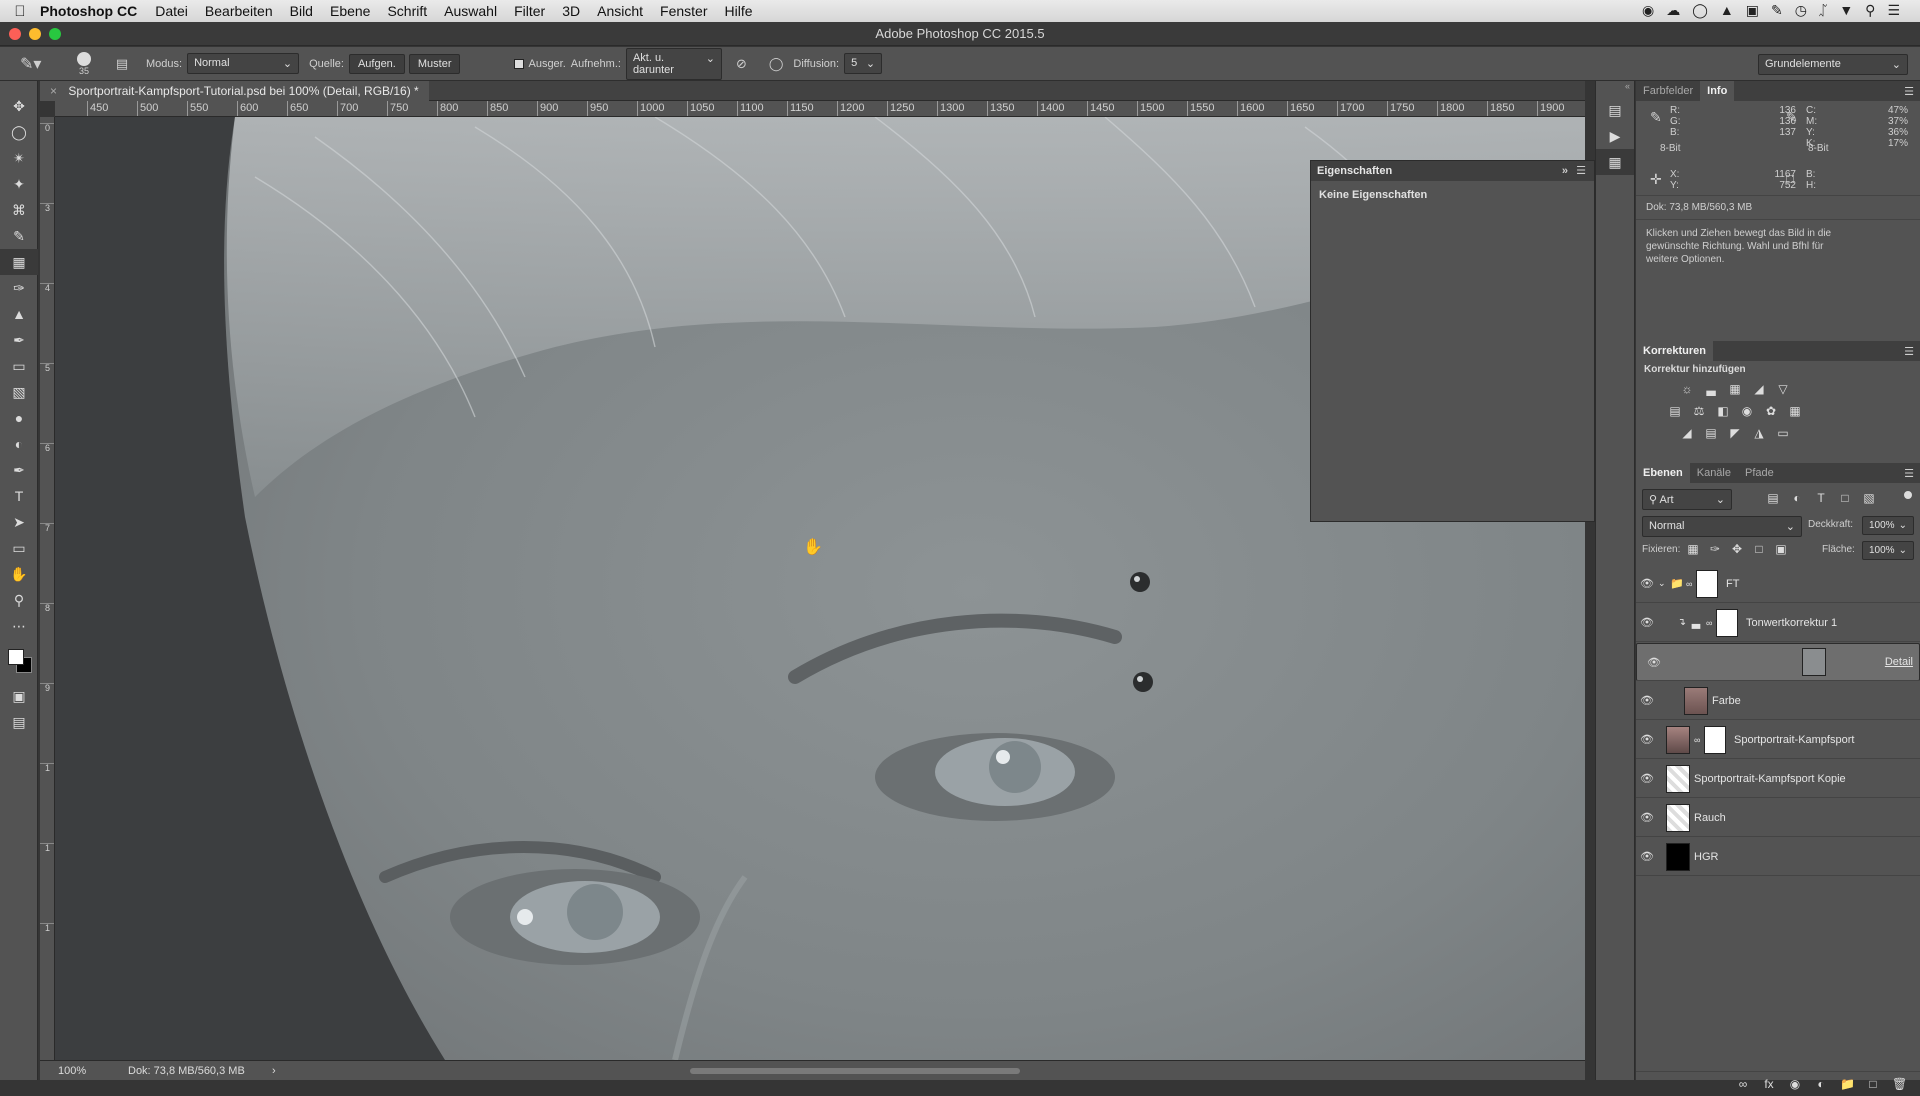  I want to click on tab-kanaele: Kanäle, so click(1714, 473).